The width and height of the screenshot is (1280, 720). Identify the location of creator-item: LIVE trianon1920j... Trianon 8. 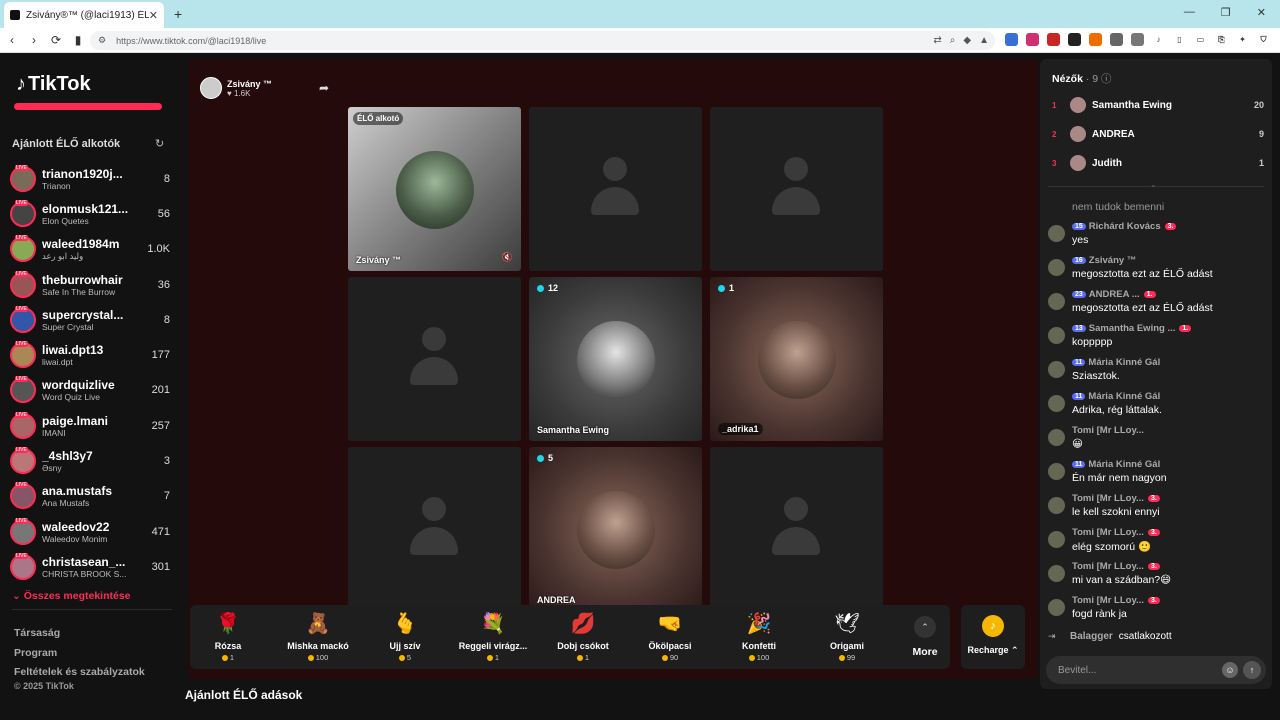
(90, 178).